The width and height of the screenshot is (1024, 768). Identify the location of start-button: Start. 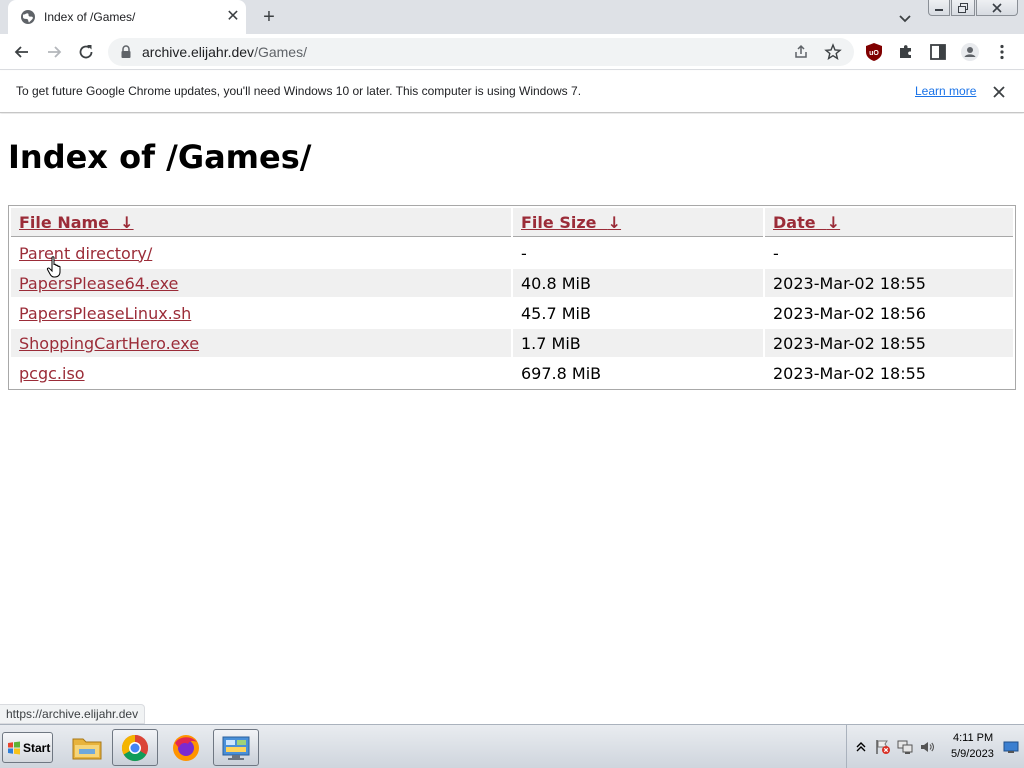
(27, 747).